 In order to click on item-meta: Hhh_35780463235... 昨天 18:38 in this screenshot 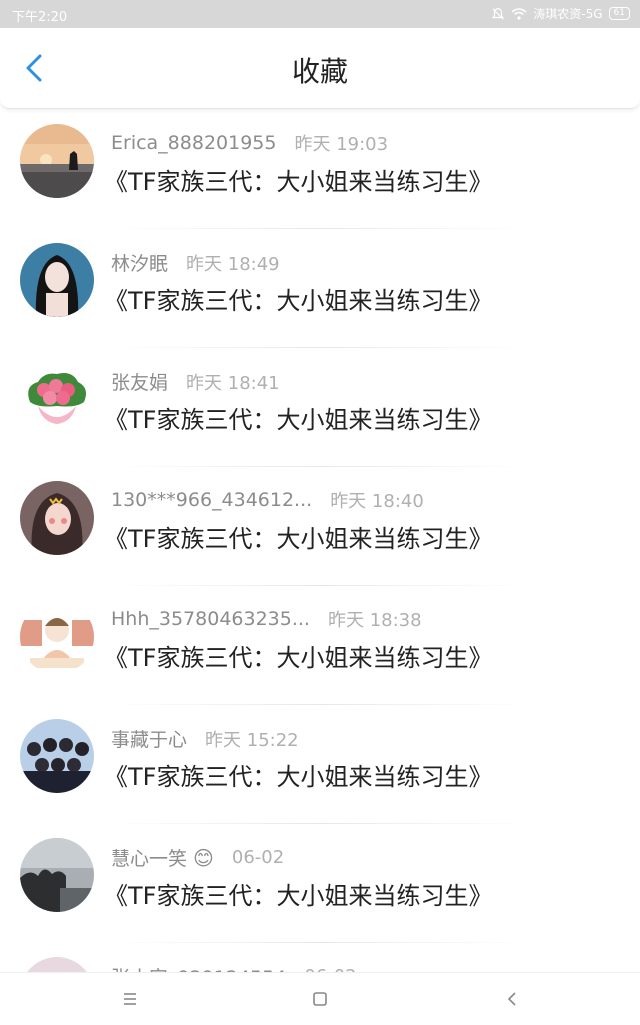, I will do `click(266, 619)`.